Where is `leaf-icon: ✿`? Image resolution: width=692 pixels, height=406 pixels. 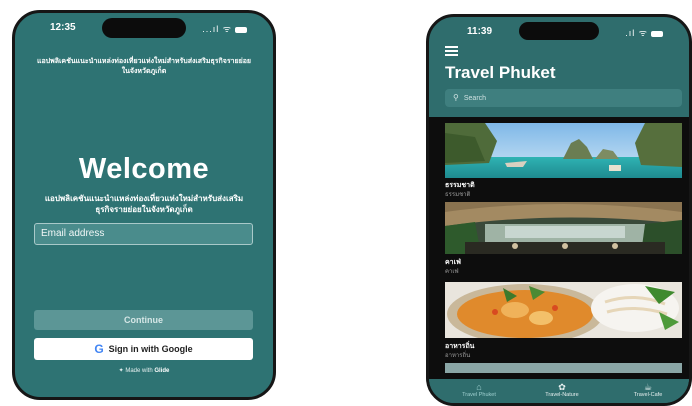 leaf-icon: ✿ is located at coordinates (562, 387).